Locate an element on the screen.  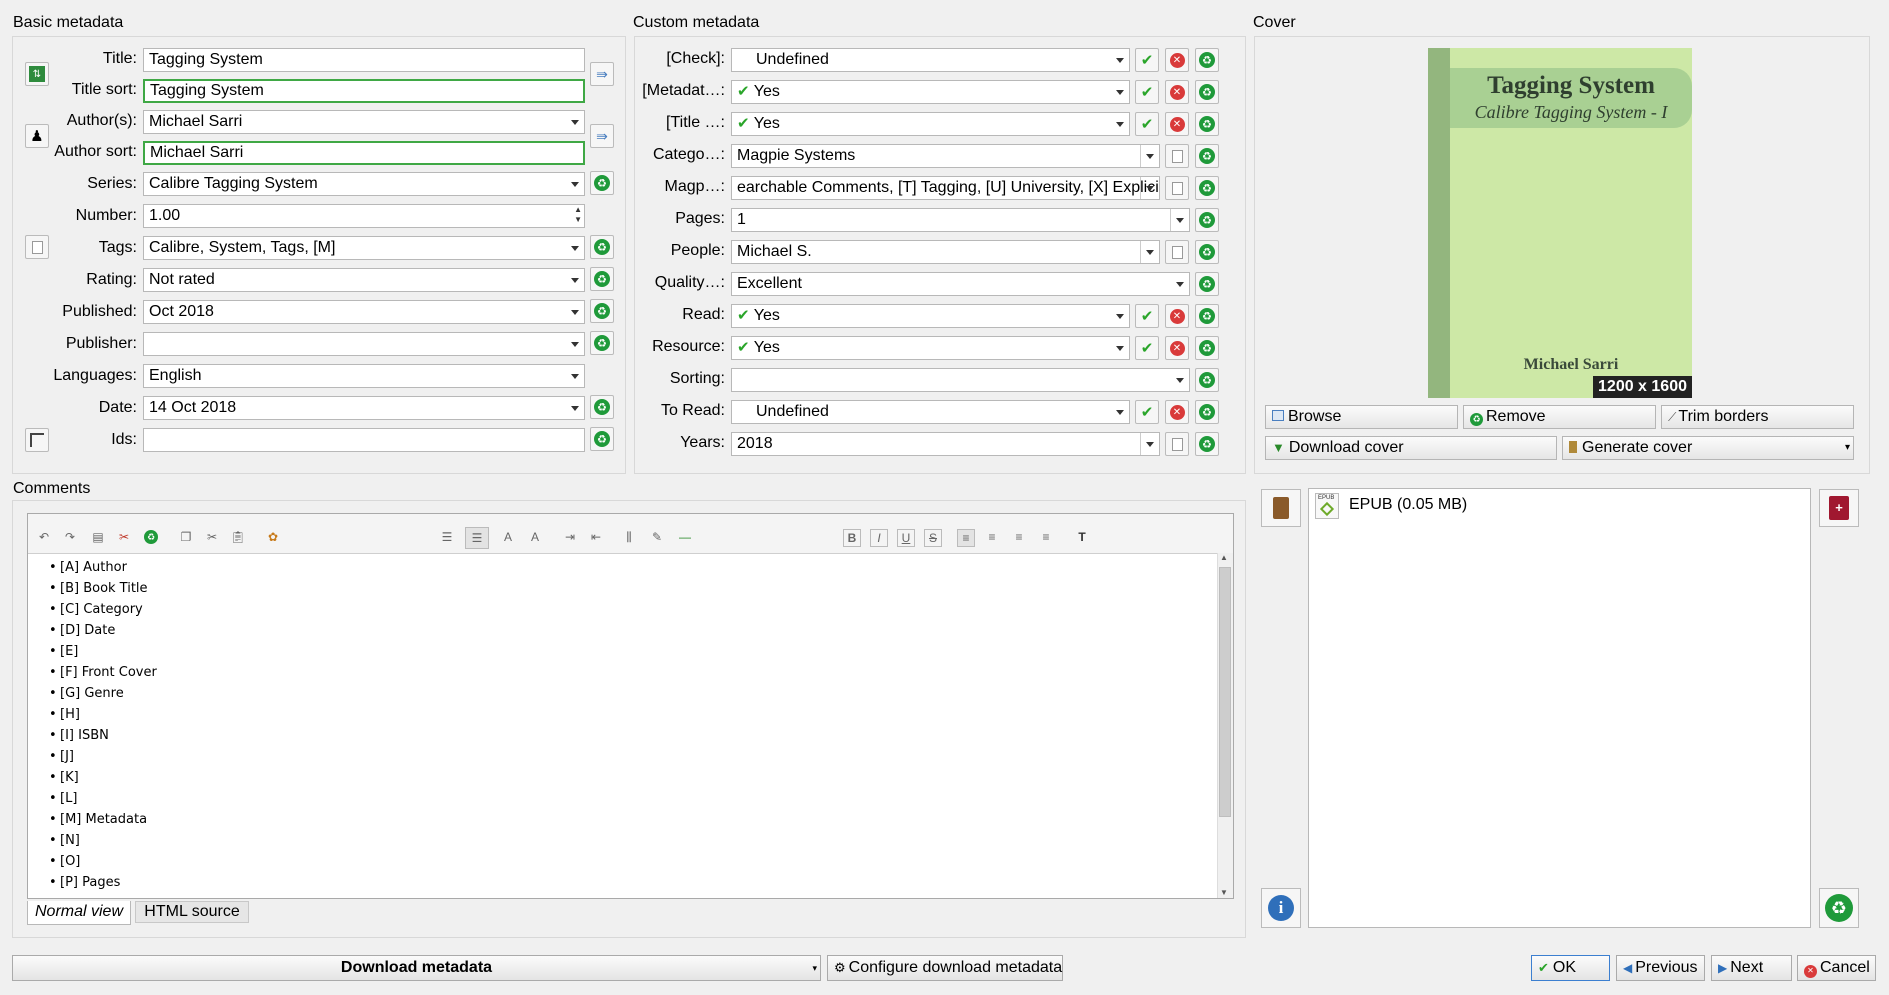
clear-publisher-button: ♻ is located at coordinates (602, 343).